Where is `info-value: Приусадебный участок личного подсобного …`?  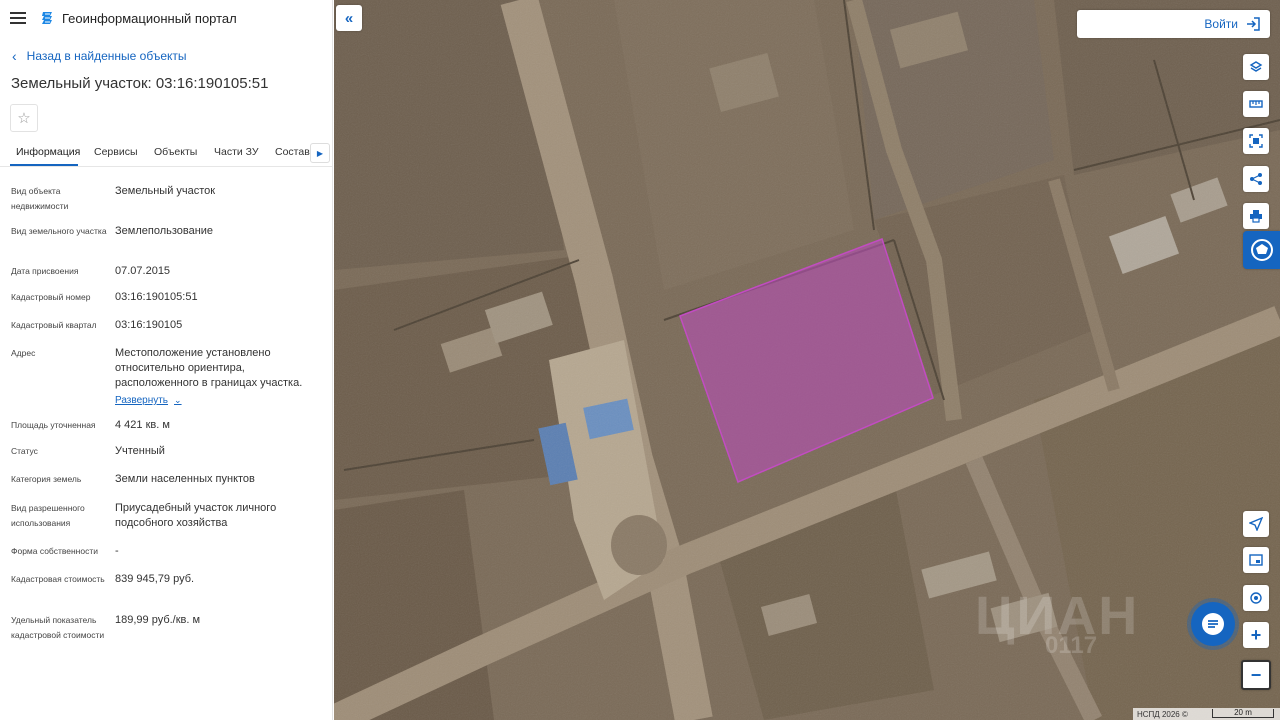
info-value: Приусадебный участок личного подсобного … is located at coordinates (196, 515).